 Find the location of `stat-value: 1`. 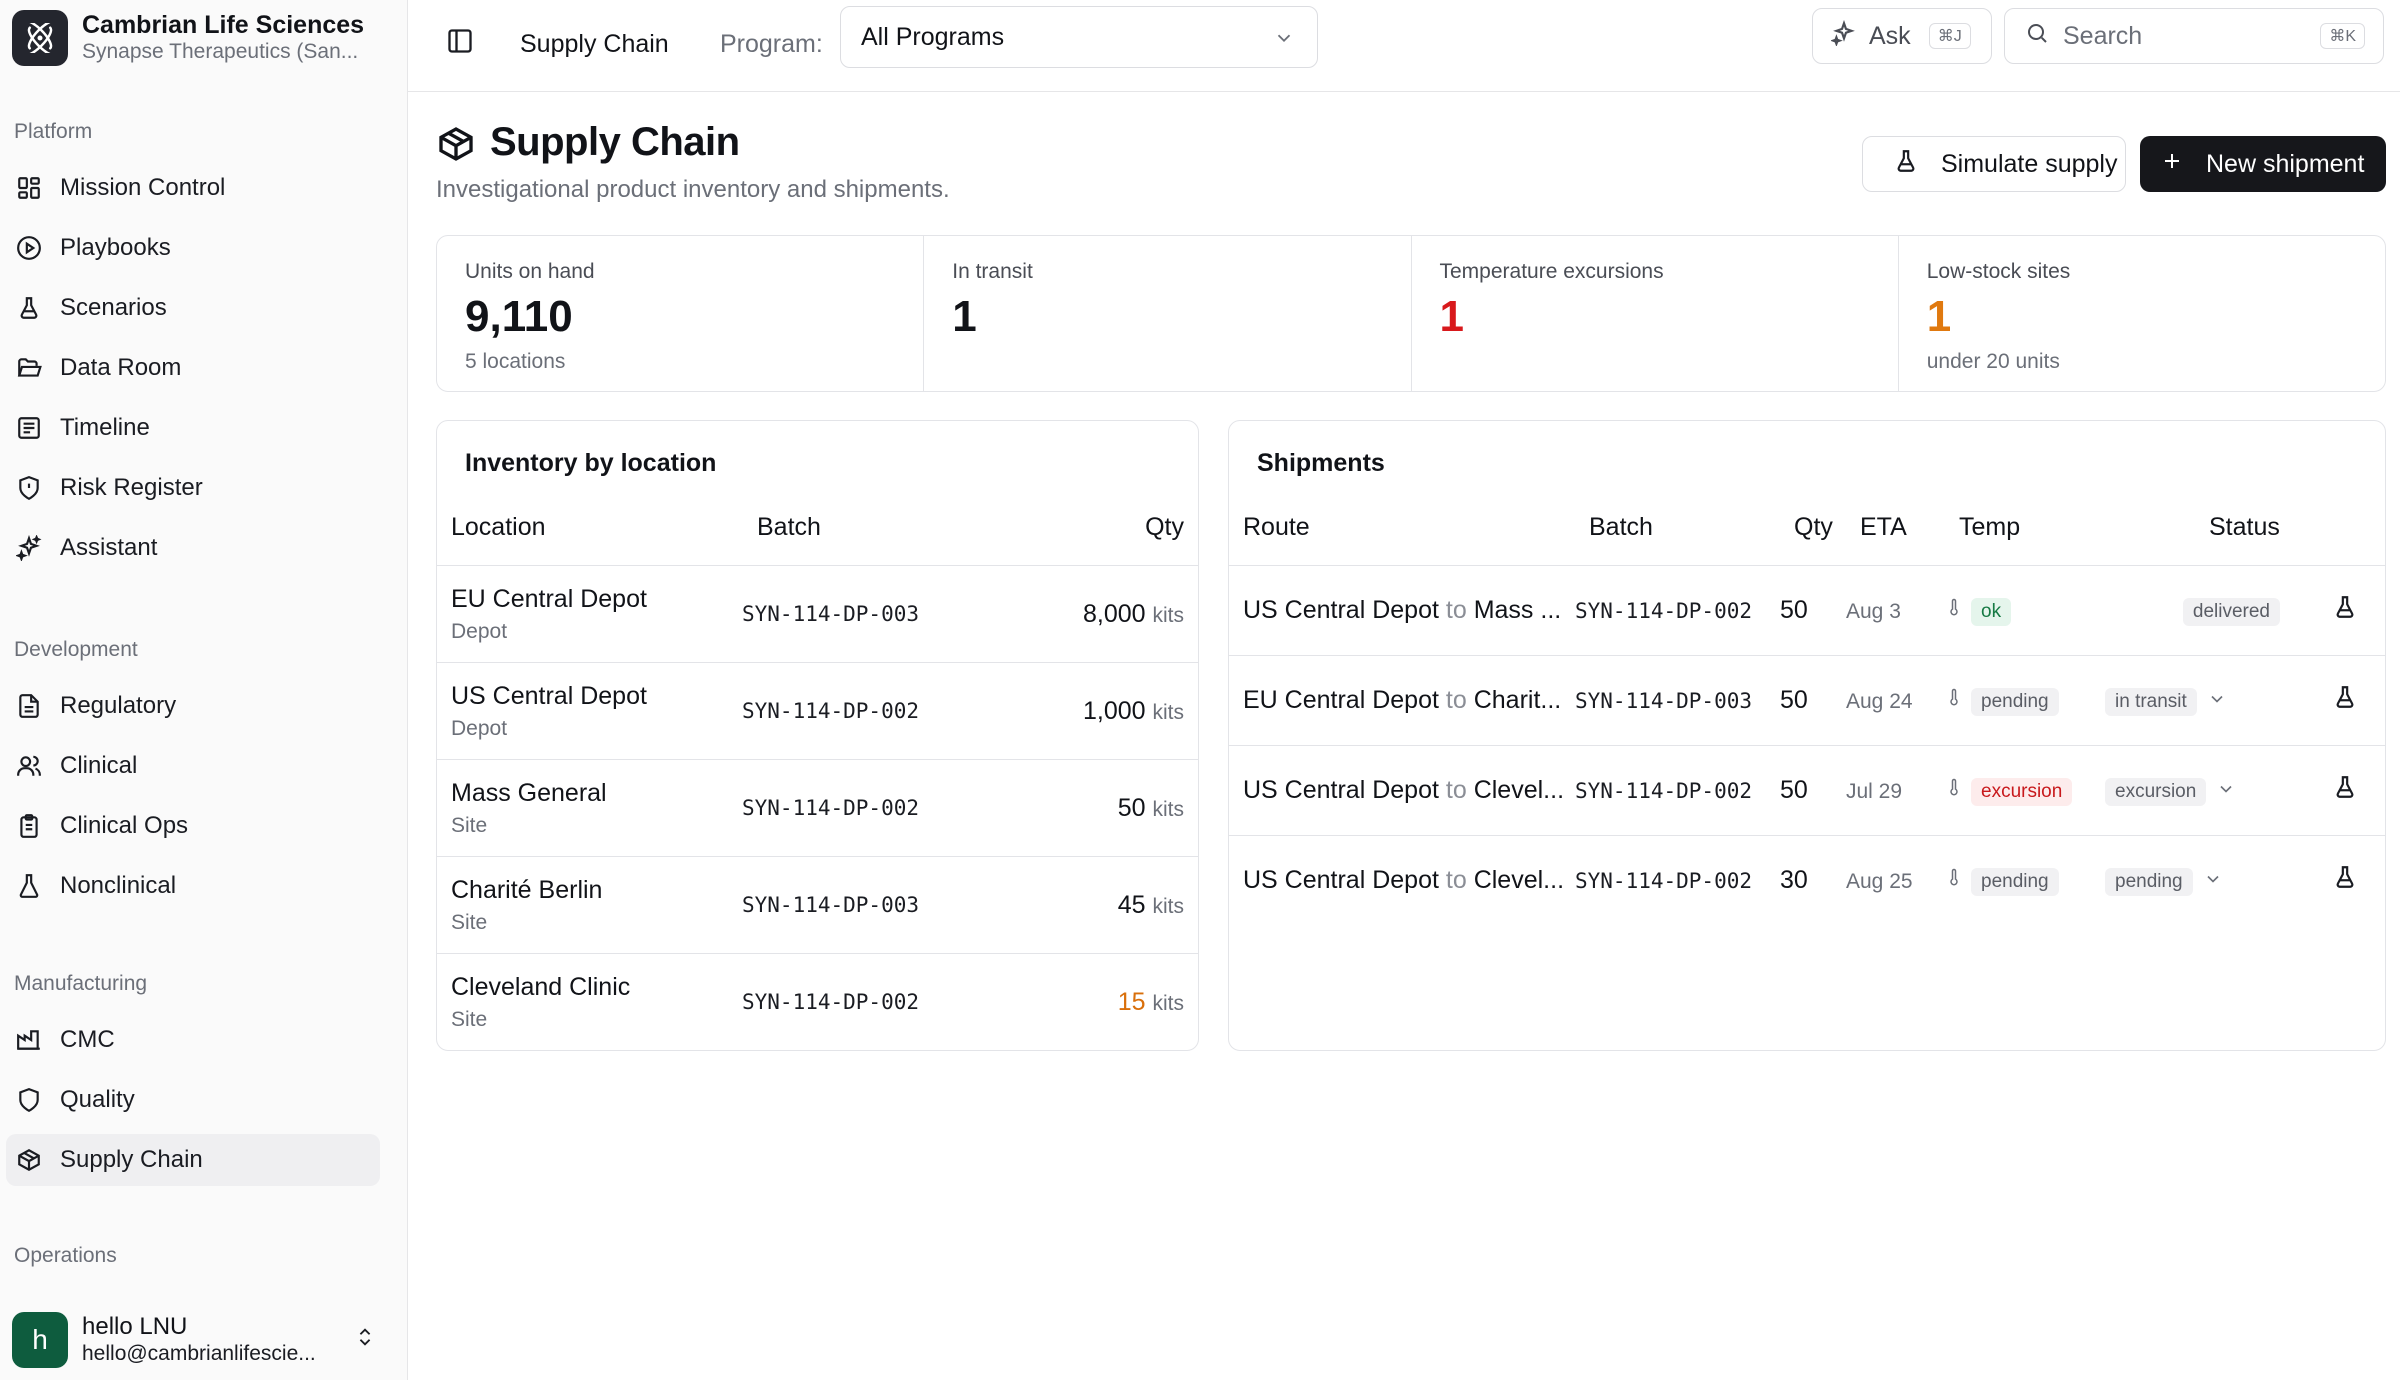

stat-value: 1 is located at coordinates (964, 316).